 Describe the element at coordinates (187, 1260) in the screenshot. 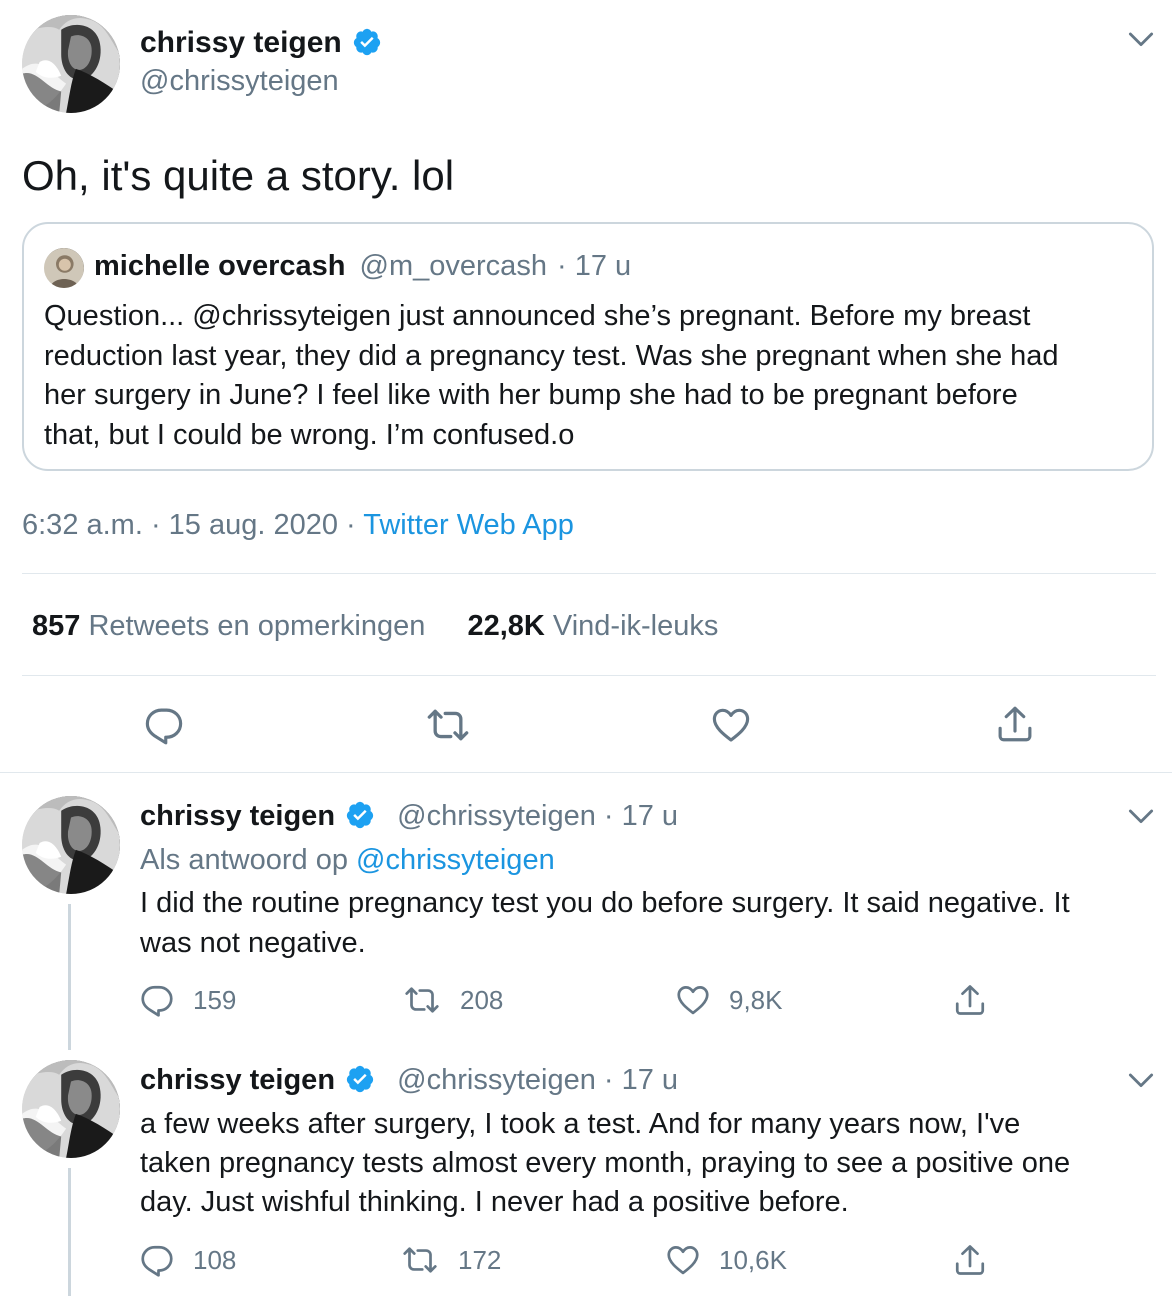

I see `reply-button: 108` at that location.